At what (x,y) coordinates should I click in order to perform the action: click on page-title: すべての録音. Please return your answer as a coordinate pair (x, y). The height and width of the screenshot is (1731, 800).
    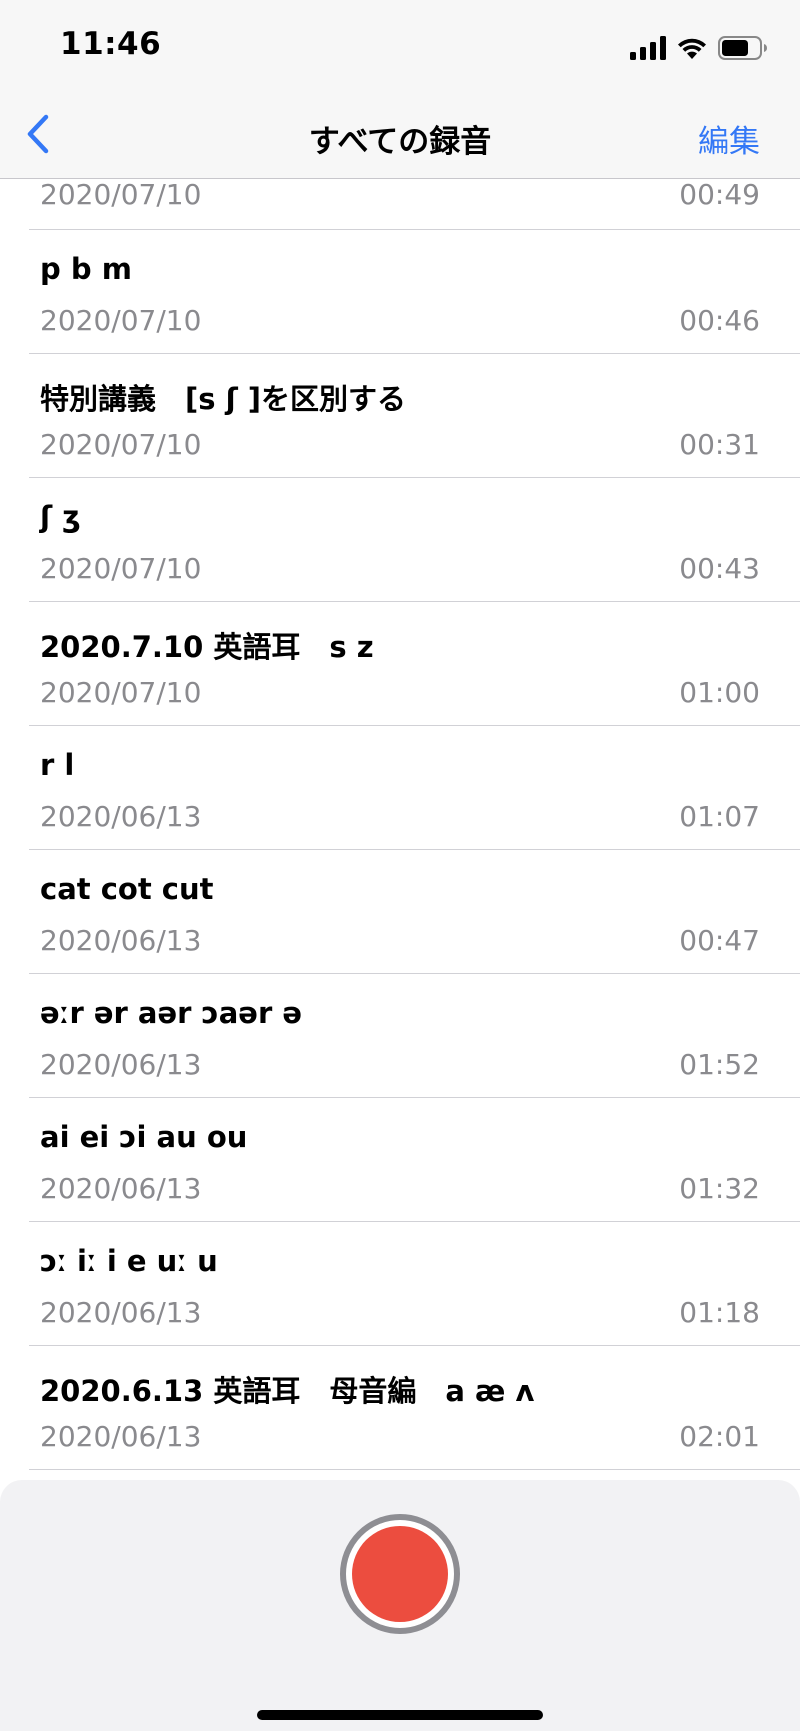
    Looking at the image, I should click on (400, 142).